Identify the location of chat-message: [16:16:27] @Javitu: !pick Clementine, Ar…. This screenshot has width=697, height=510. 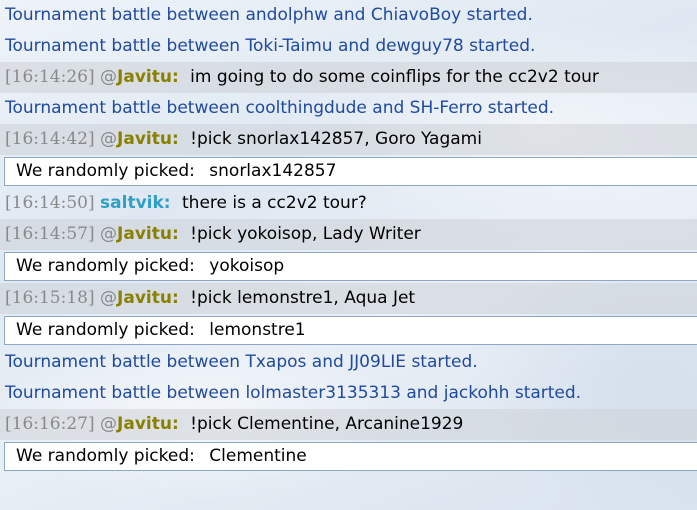
(348, 424).